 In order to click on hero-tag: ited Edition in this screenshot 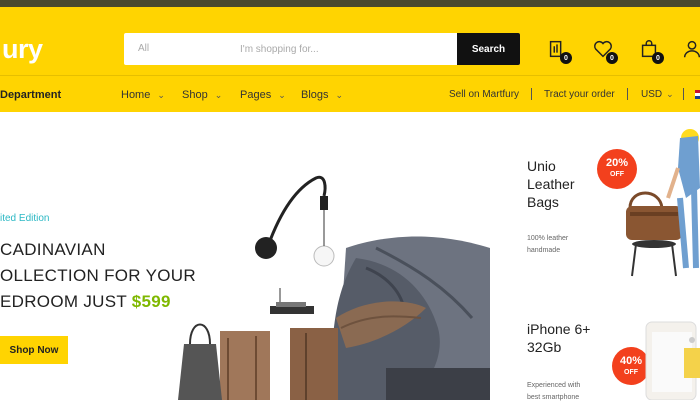, I will do `click(25, 218)`.